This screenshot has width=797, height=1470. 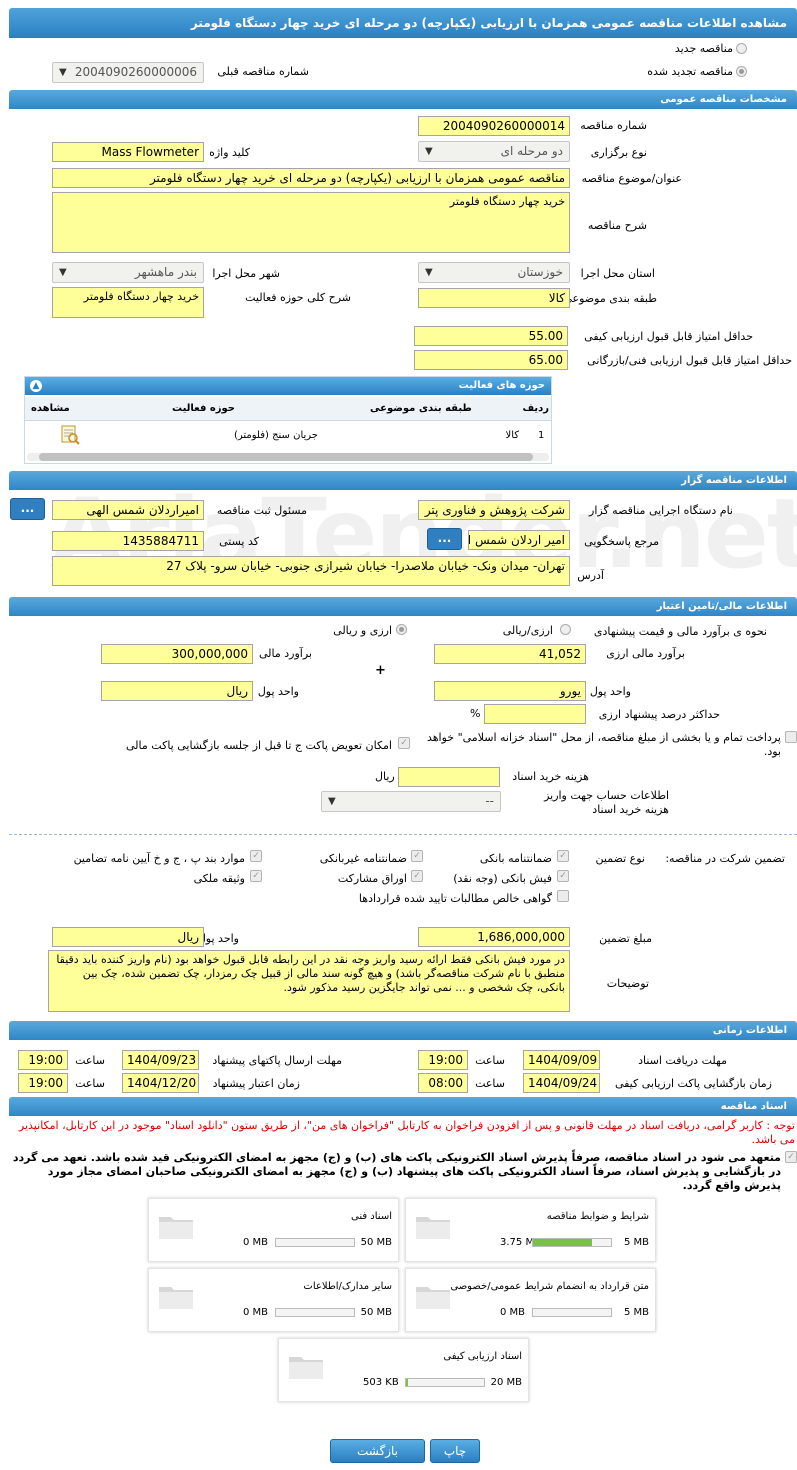 What do you see at coordinates (490, 1083) in the screenshot?
I see `open-hour-label: ساعت` at bounding box center [490, 1083].